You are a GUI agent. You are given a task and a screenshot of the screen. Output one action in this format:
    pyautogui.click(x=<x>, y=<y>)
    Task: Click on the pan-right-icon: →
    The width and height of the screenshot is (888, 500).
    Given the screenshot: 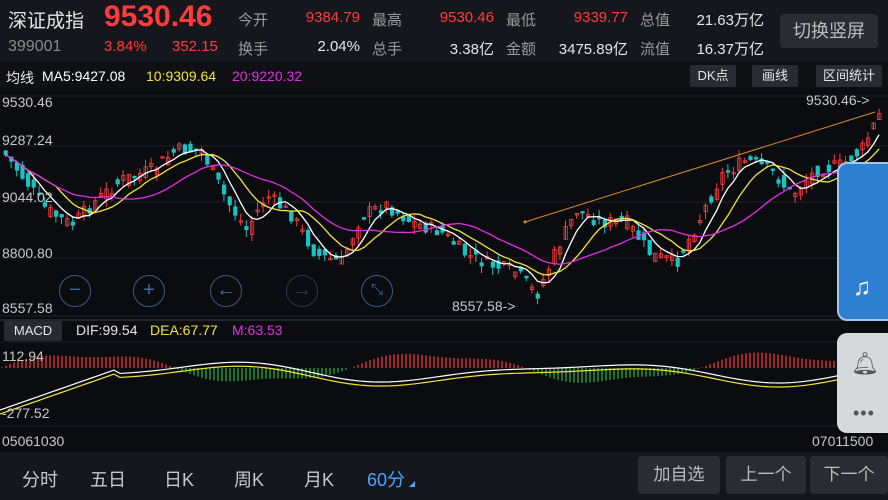 What is the action you would take?
    pyautogui.click(x=302, y=291)
    